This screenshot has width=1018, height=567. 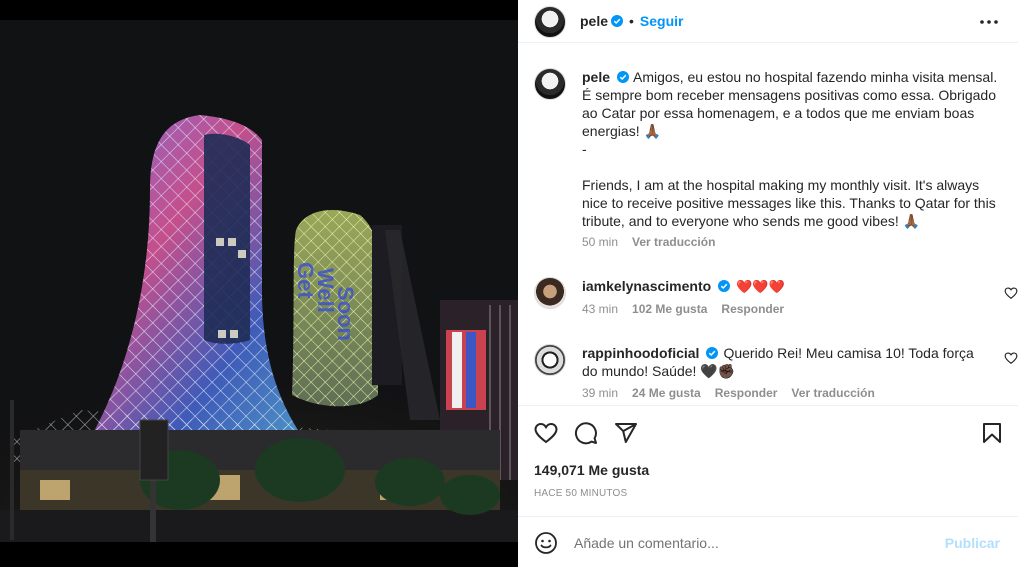 What do you see at coordinates (673, 242) in the screenshot?
I see `caption-translate-link: Ver traducción` at bounding box center [673, 242].